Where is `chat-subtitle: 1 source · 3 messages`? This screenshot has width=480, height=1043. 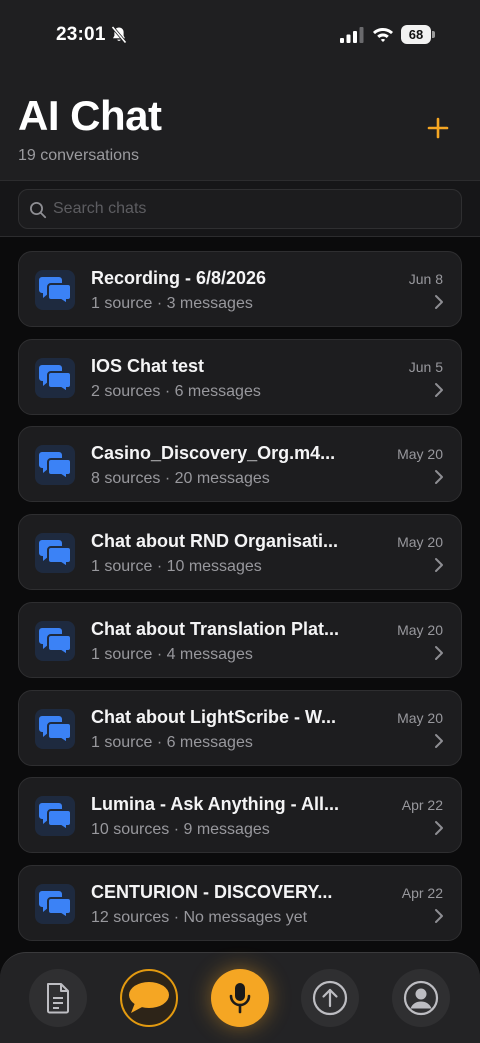 chat-subtitle: 1 source · 3 messages is located at coordinates (172, 303).